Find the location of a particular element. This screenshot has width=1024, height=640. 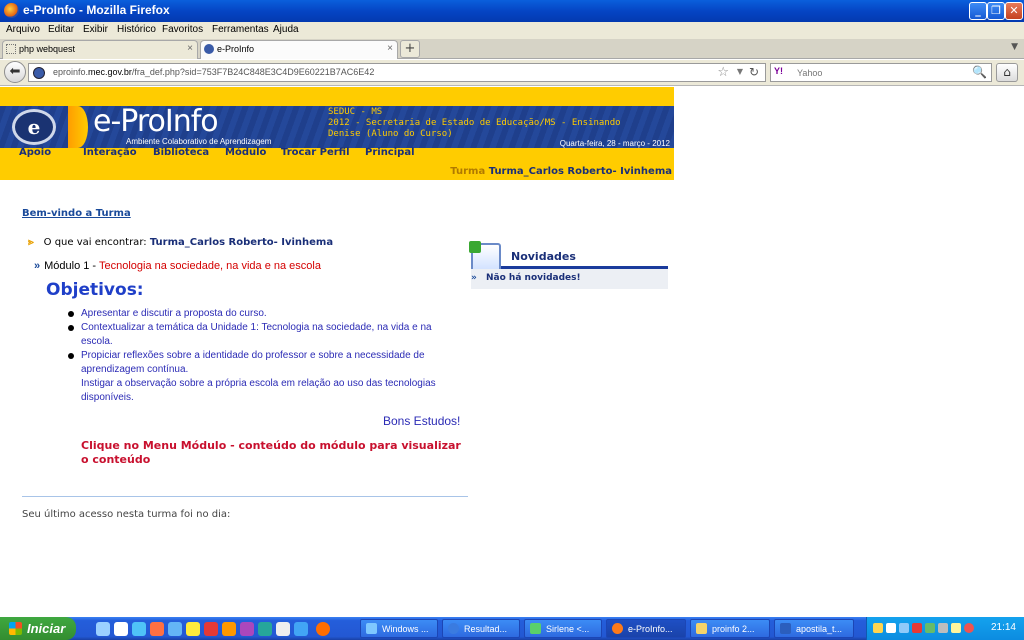

system-tray: 21:14 is located at coordinates (945, 628).